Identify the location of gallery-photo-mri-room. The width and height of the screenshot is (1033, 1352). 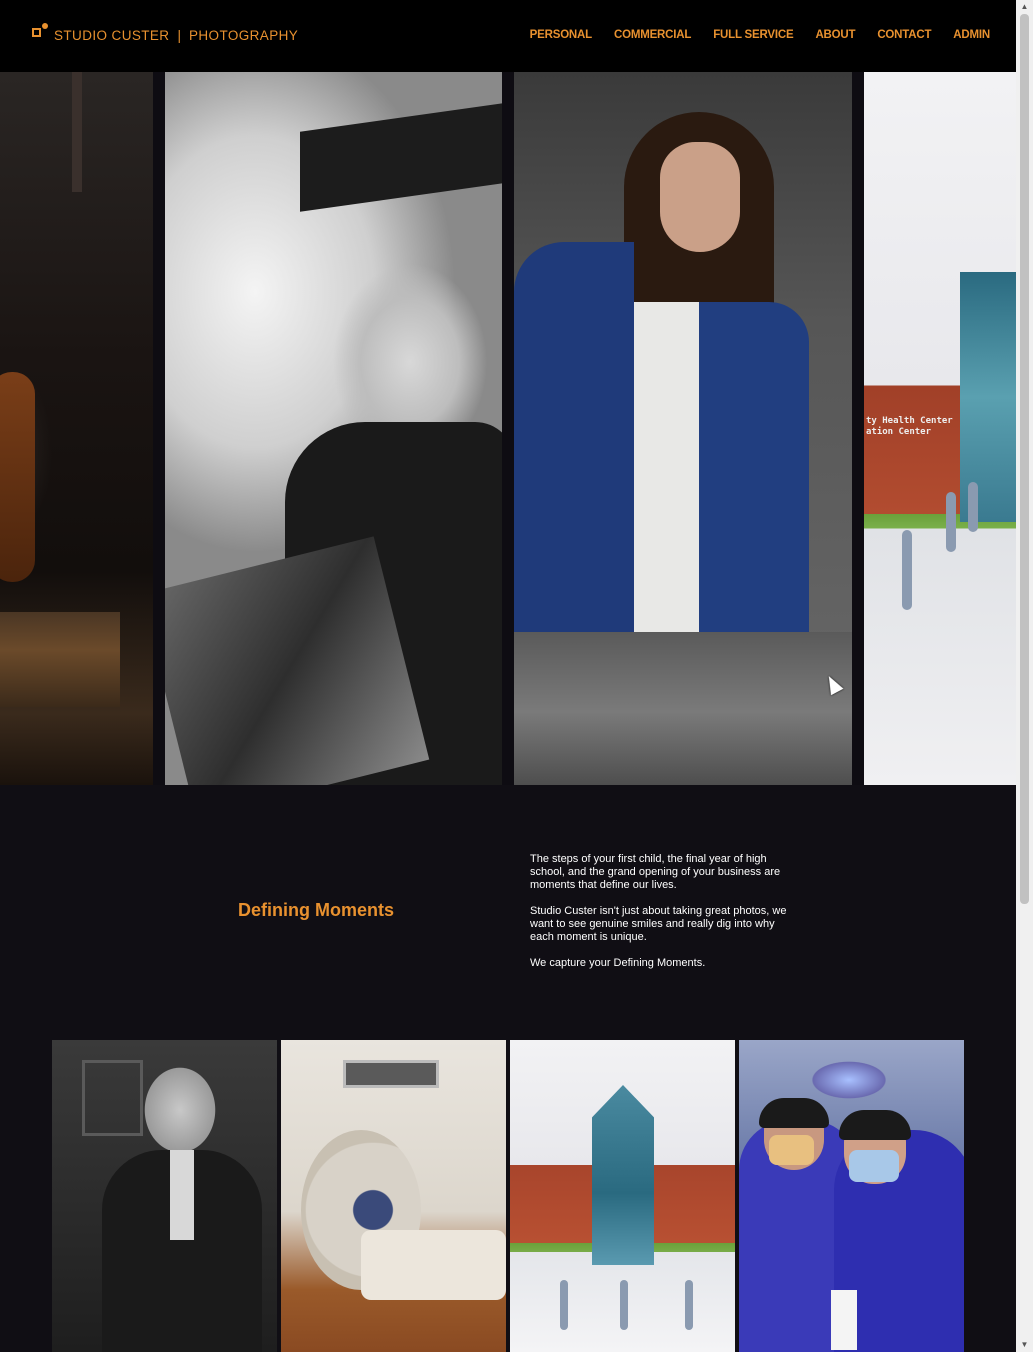
(393, 1196).